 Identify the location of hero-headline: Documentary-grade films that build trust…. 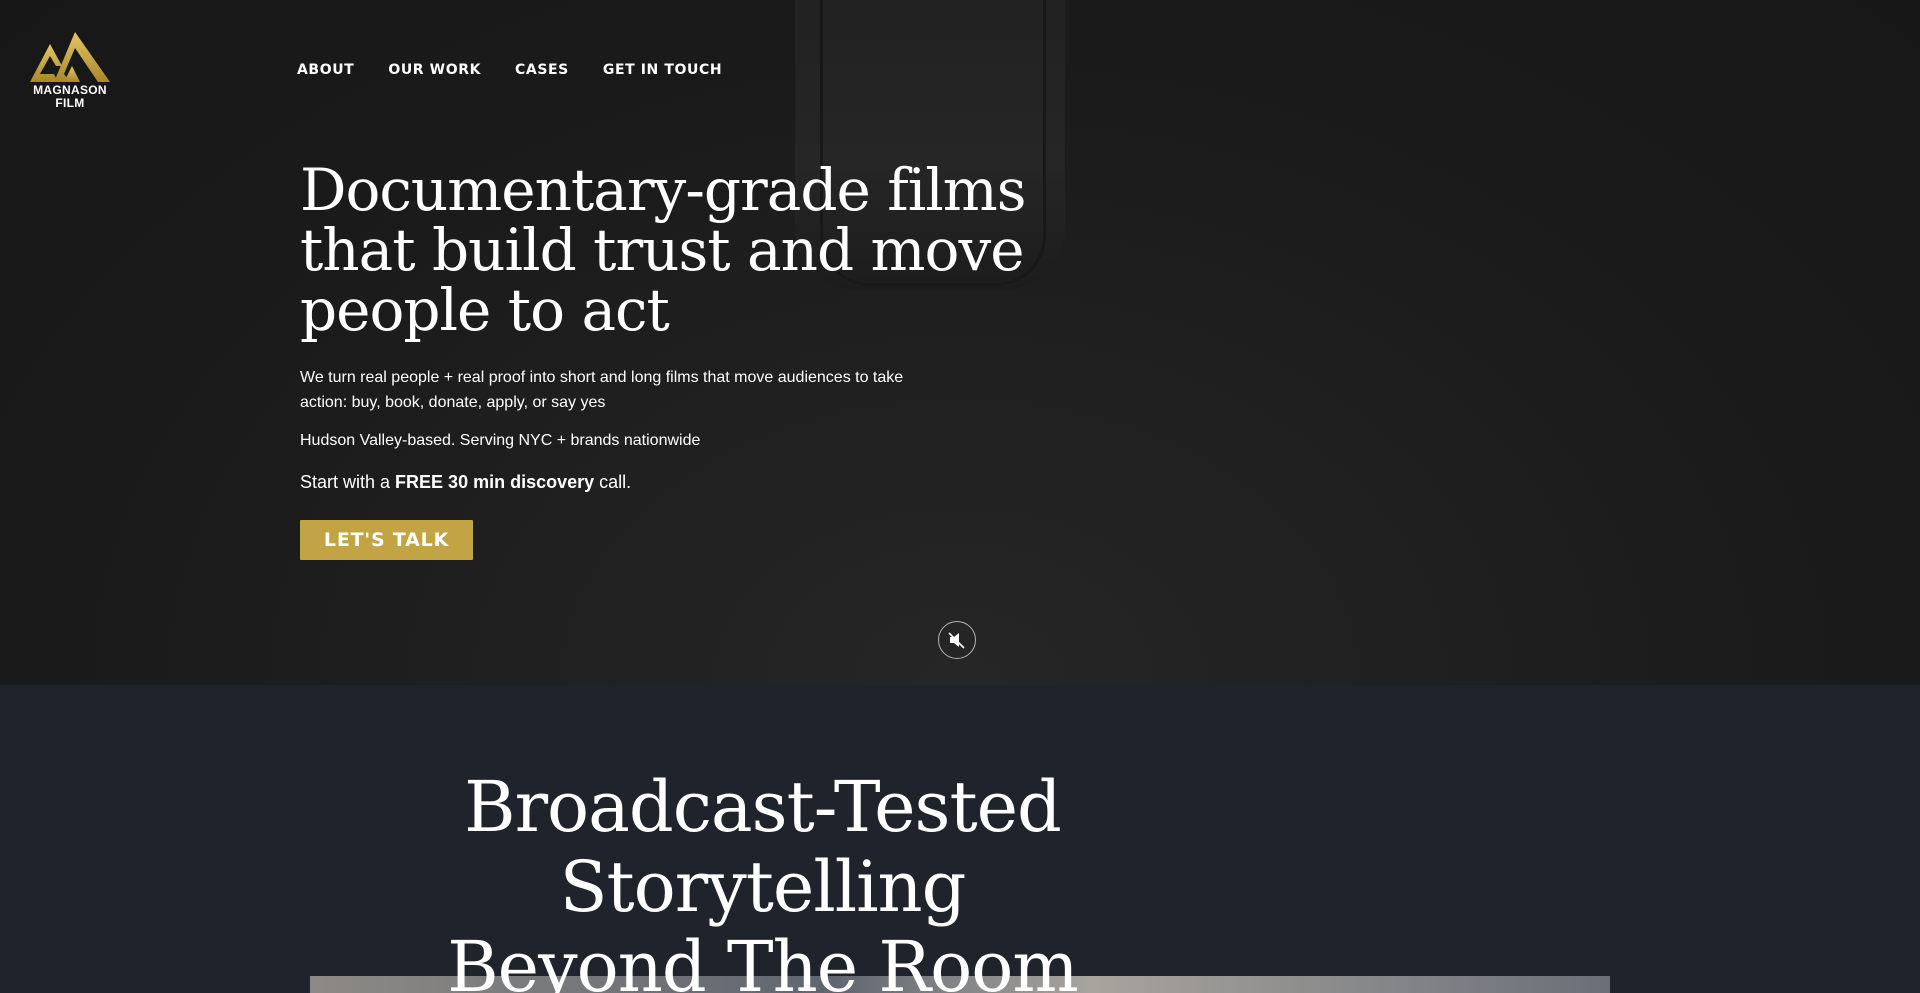
(663, 250).